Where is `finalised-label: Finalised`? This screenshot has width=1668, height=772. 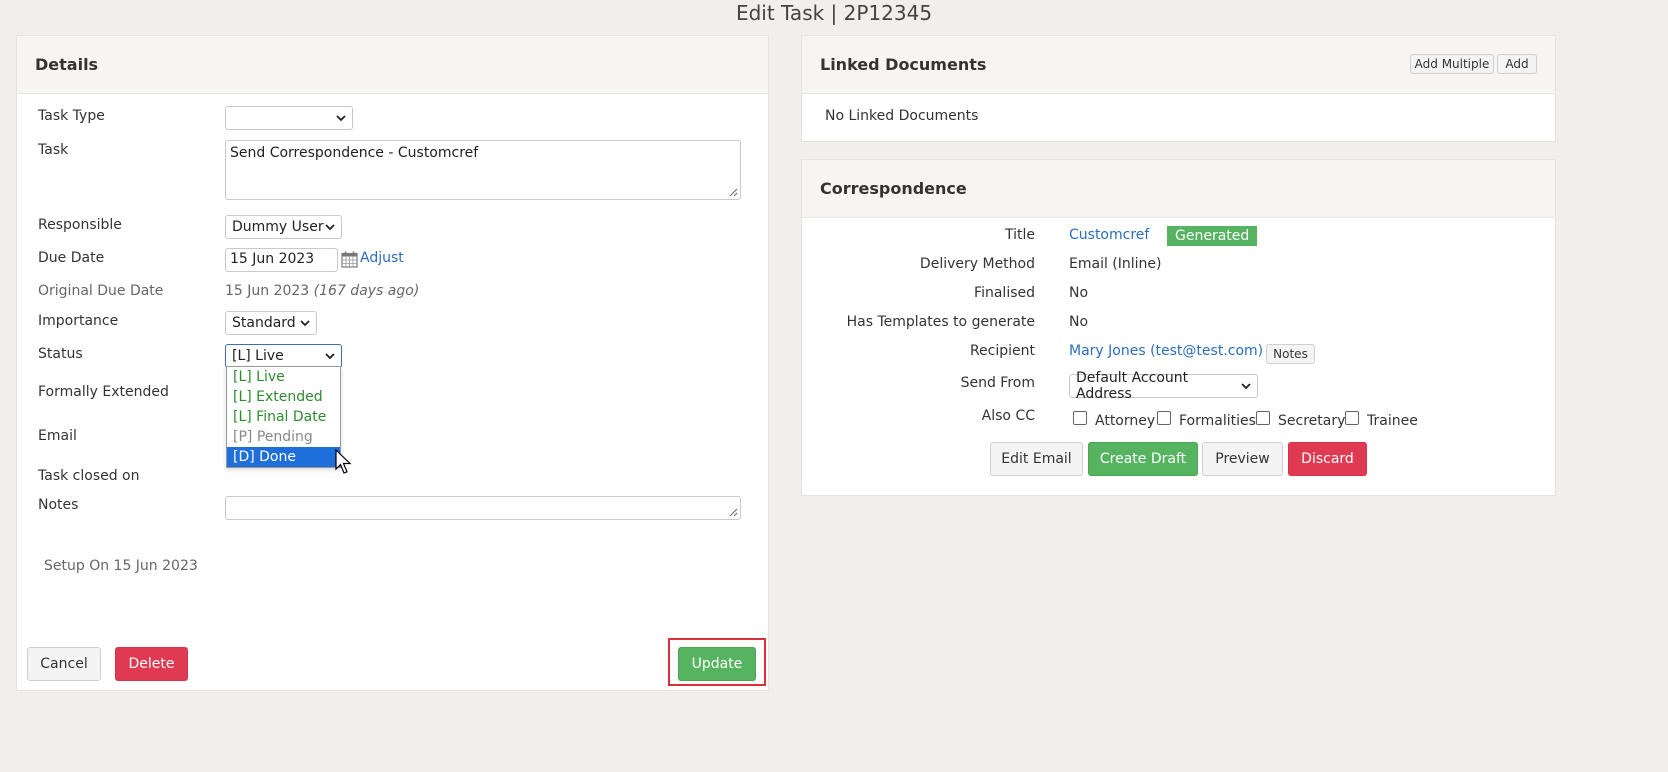 finalised-label: Finalised is located at coordinates (1004, 293).